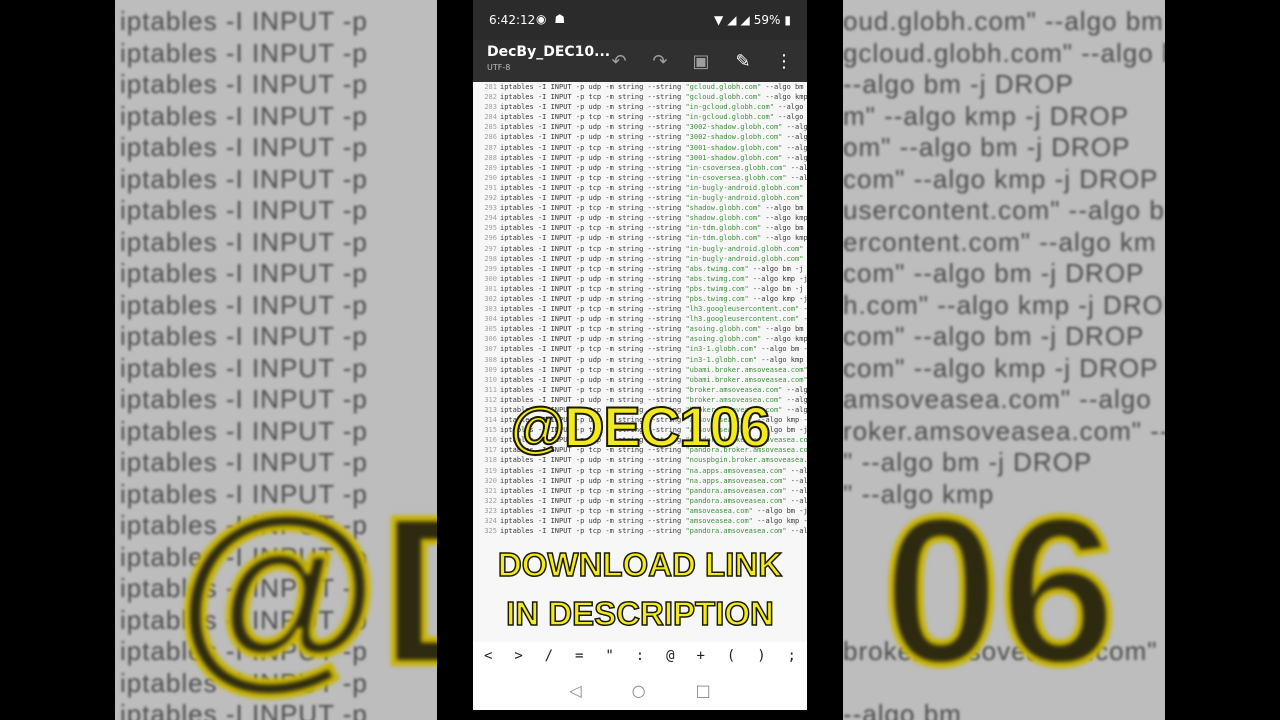 This screenshot has width=1280, height=720. What do you see at coordinates (734, 389) in the screenshot?
I see `code-string: "broker.amsoveasea.com"` at bounding box center [734, 389].